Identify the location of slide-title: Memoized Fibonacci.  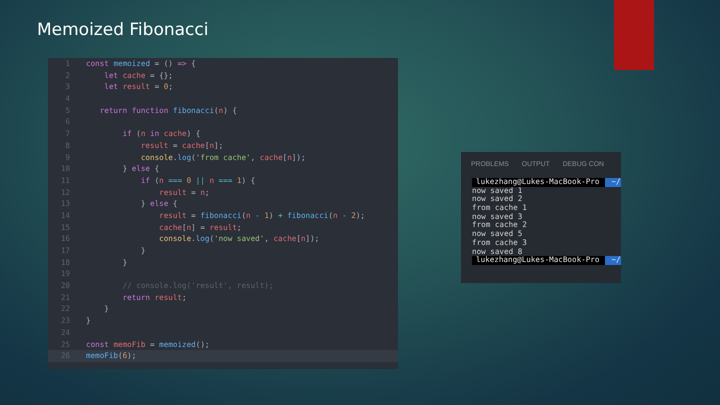
(122, 30).